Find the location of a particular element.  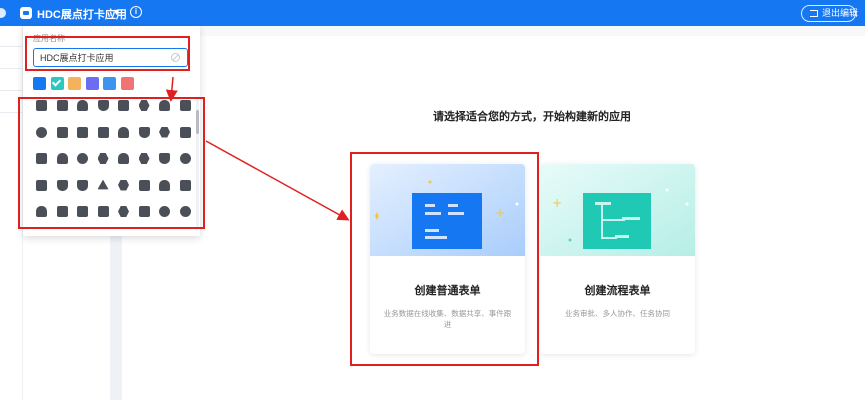

check-icon is located at coordinates (56, 82).